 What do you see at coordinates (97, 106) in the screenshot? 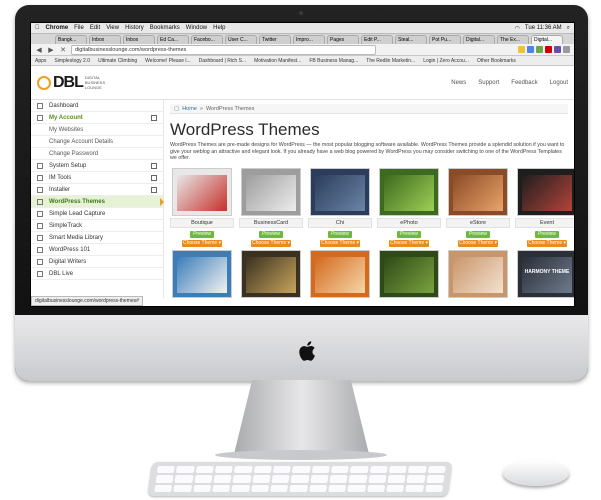
I see `sidebar-item: Dashboard` at bounding box center [97, 106].